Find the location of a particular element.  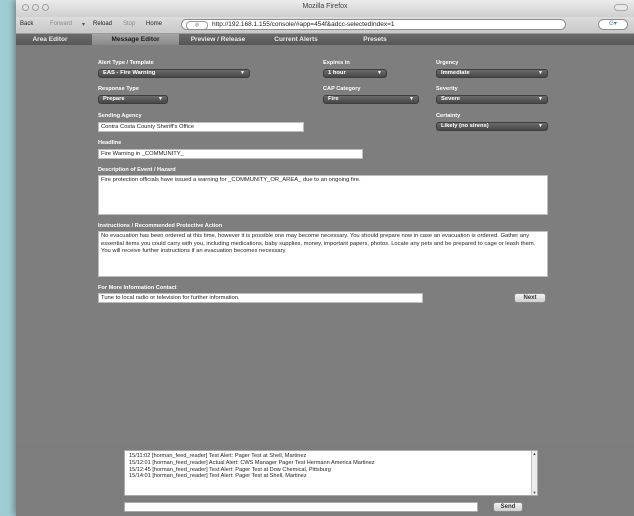

alert-type-value: EAS - Fire Warning is located at coordinates (129, 73).